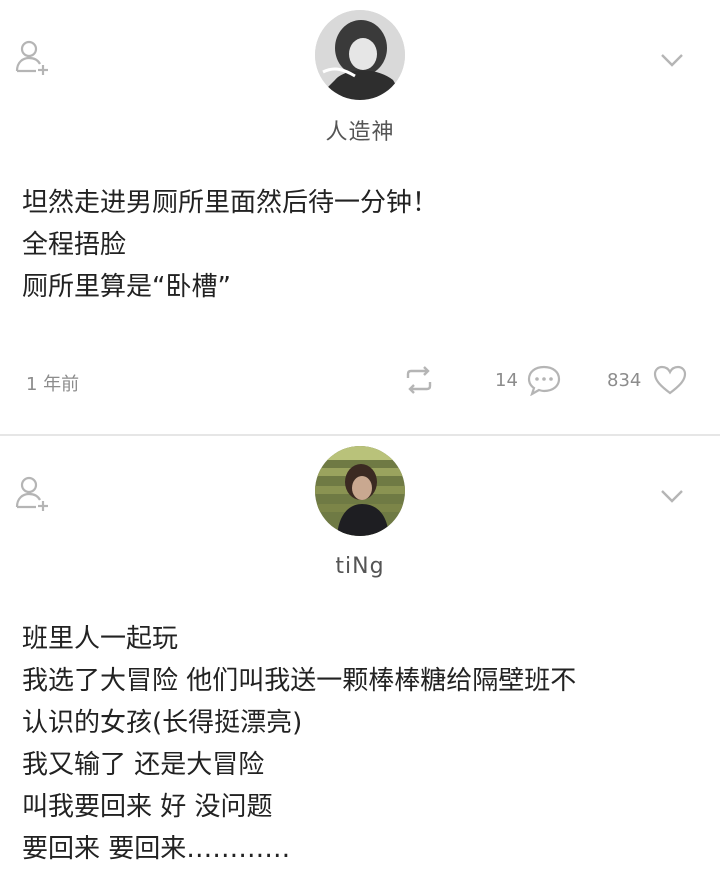  Describe the element at coordinates (143, 765) in the screenshot. I see `content-line: 我又输了 还是大冒险` at that location.